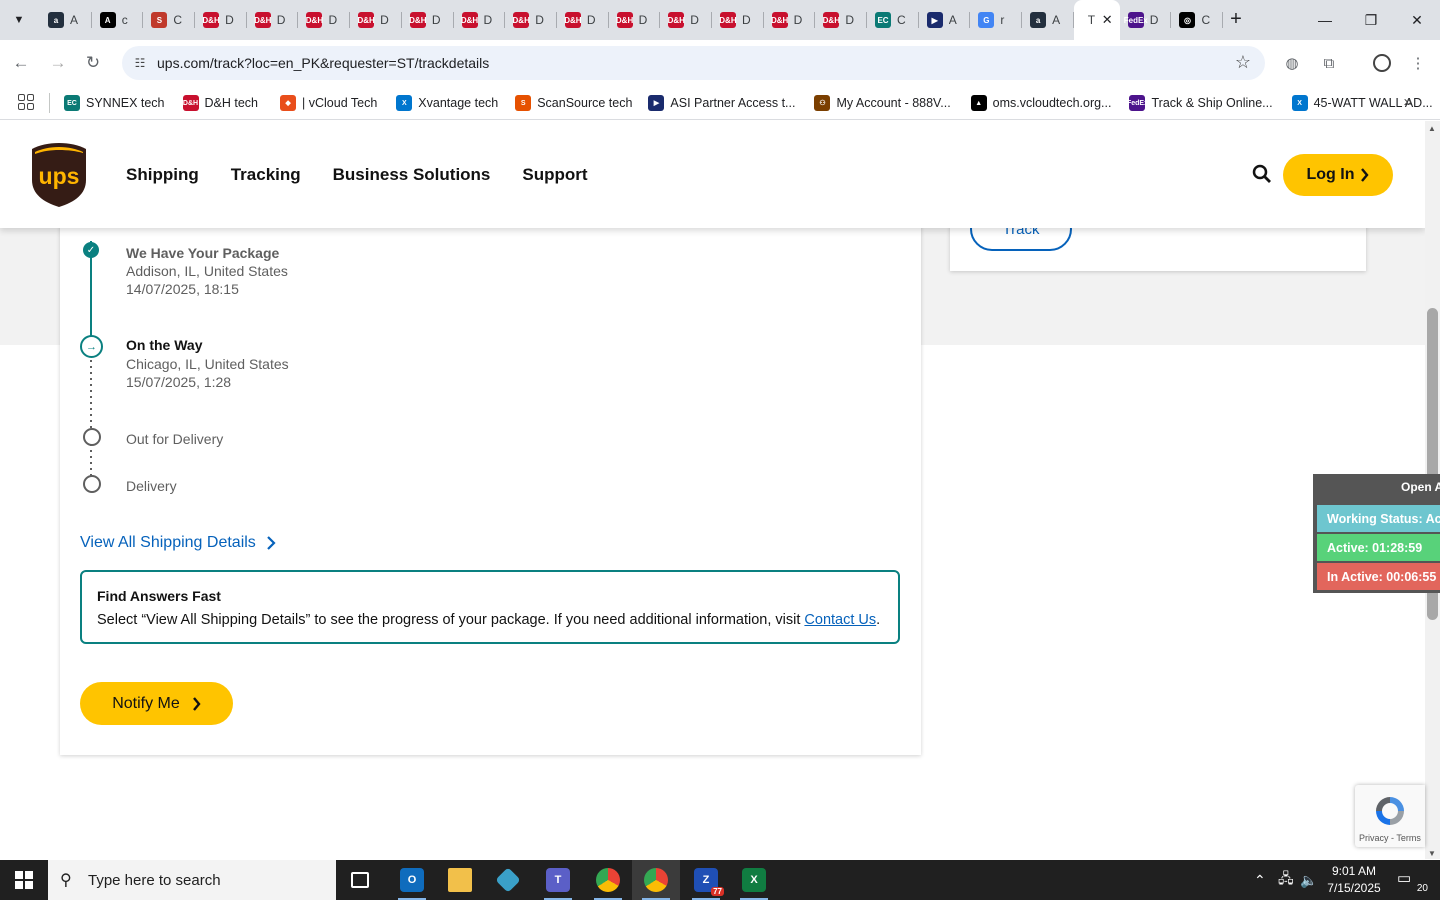  Describe the element at coordinates (24, 880) in the screenshot. I see `start-button` at that location.